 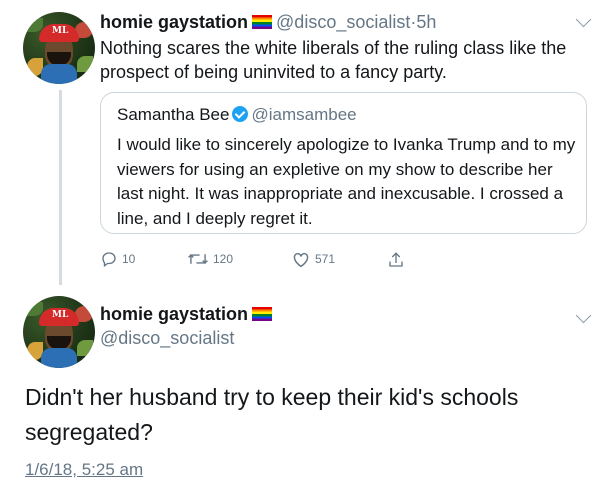 I want to click on reply-icon, so click(x=109, y=260).